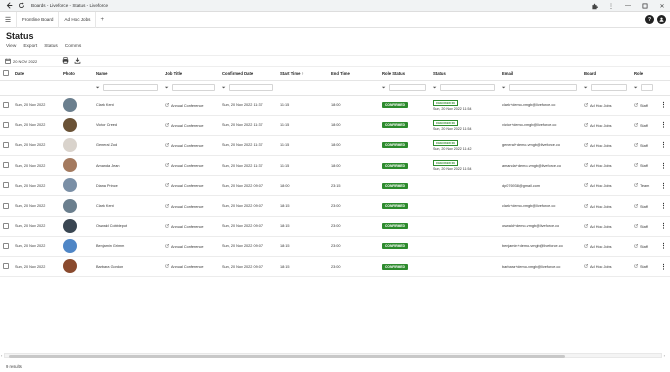  Describe the element at coordinates (404, 74) in the screenshot. I see `col-role-status: Role Status` at that location.